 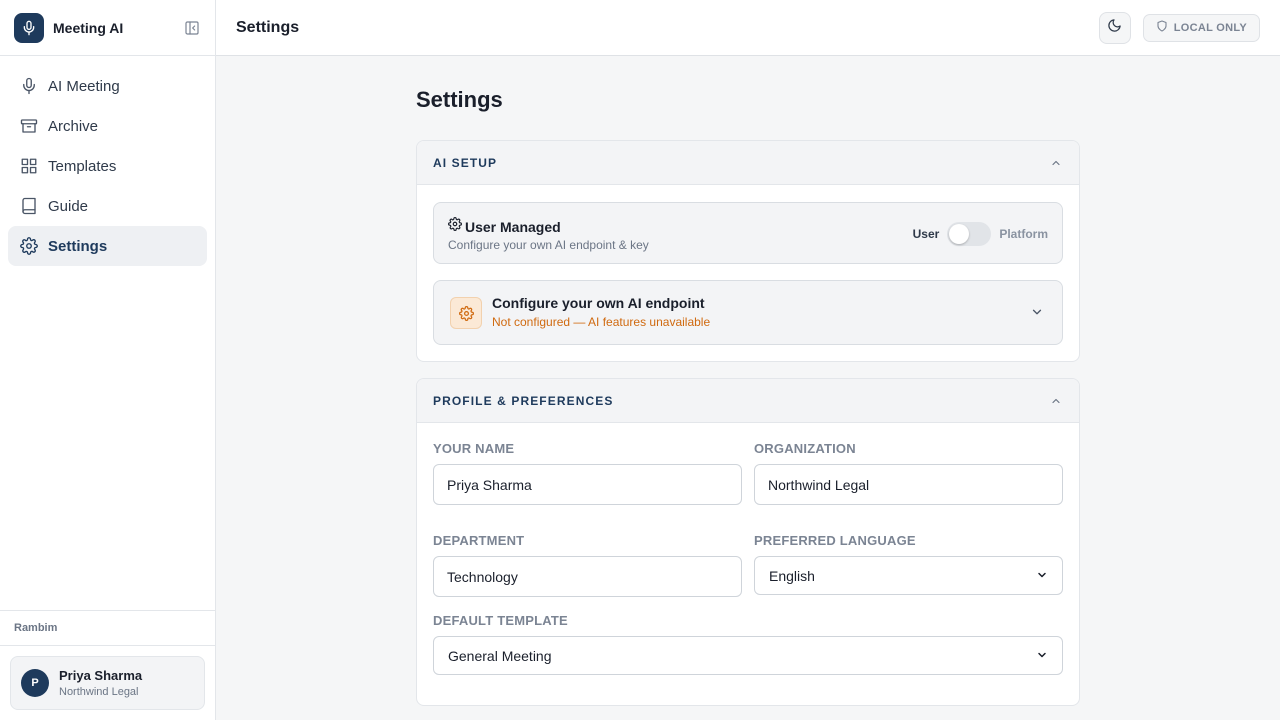 I want to click on name-input, so click(x=587, y=484).